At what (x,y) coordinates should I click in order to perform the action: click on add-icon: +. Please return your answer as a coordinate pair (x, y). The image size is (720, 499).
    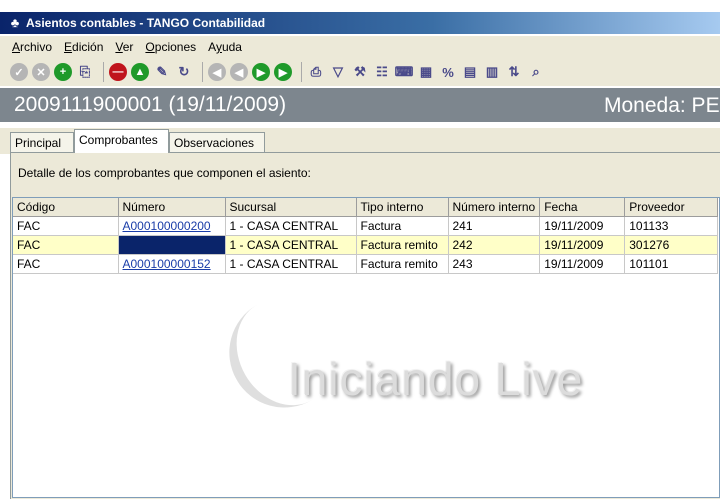
    Looking at the image, I should click on (63, 72).